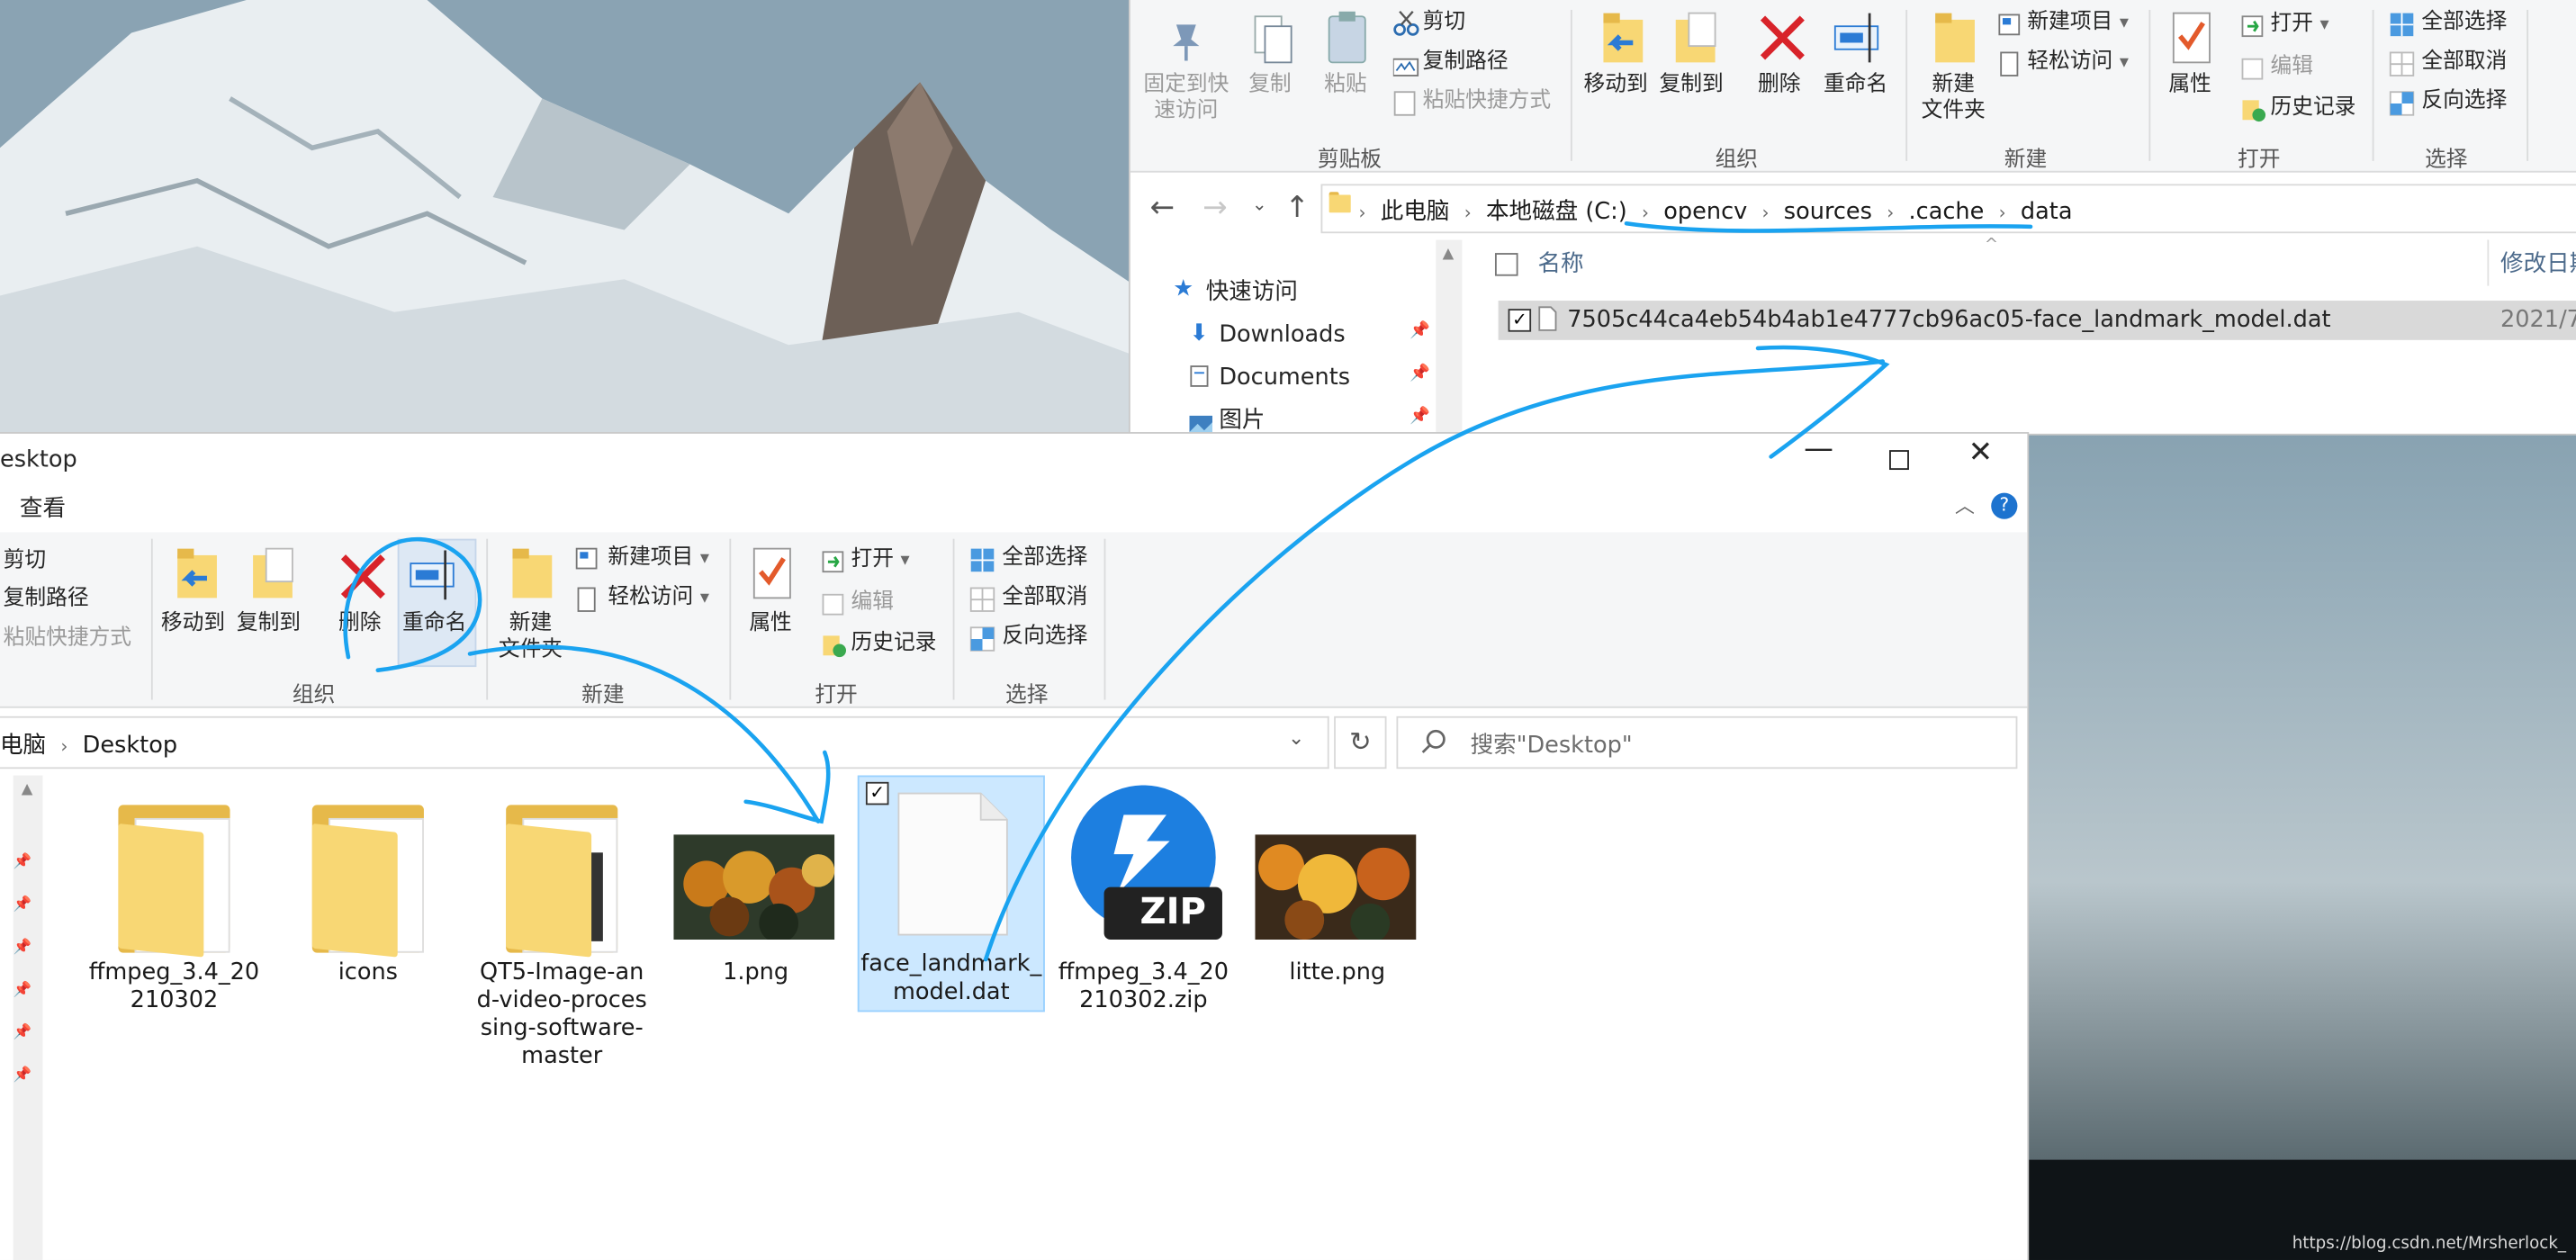 This screenshot has width=2576, height=1260. What do you see at coordinates (28, 1018) in the screenshot?
I see `nav-scrollbar: ▲ 📌 📌 📌 📌 📌 📌` at bounding box center [28, 1018].